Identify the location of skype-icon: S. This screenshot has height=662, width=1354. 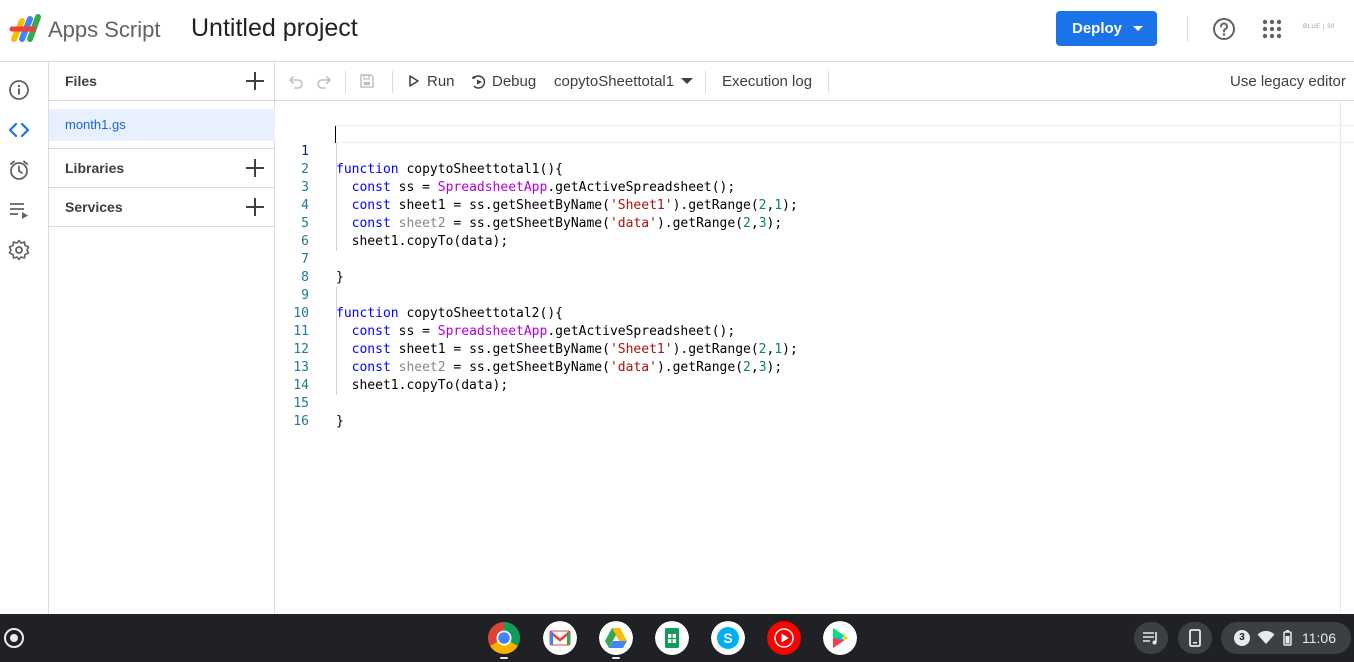
(728, 638).